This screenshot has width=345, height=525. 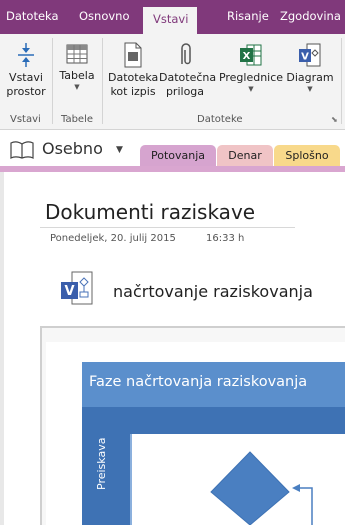 What do you see at coordinates (305, 506) in the screenshot?
I see `connector-arrow` at bounding box center [305, 506].